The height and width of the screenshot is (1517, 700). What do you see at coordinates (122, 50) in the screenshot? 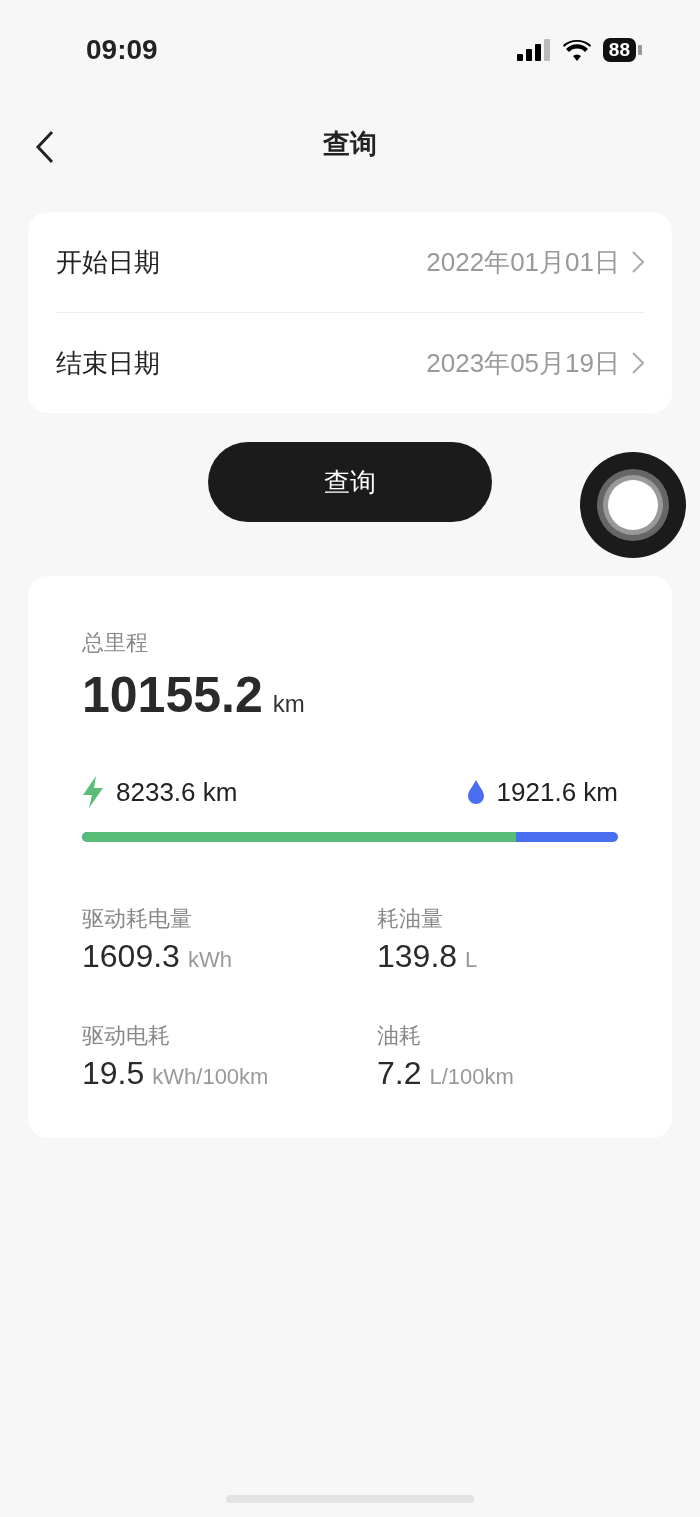
I see `status-time: 09:09` at bounding box center [122, 50].